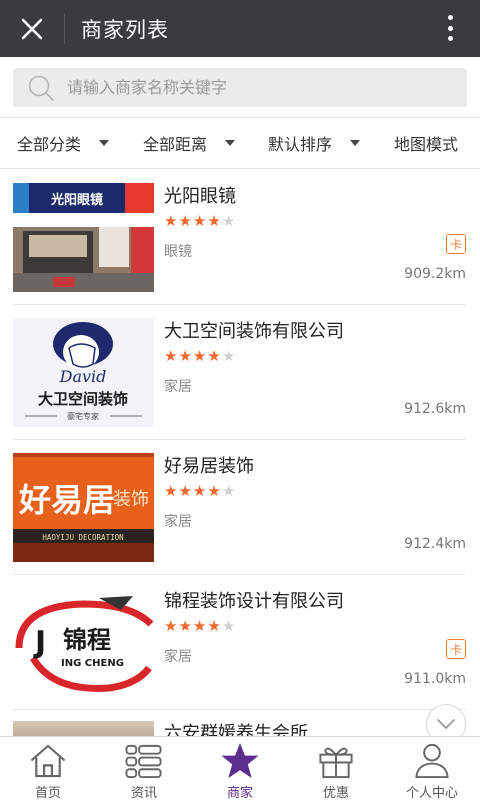 The height and width of the screenshot is (800, 480). Describe the element at coordinates (240, 143) in the screenshot. I see `filter-bar: 全部分类 全部距离 默认排序 地图模式` at that location.